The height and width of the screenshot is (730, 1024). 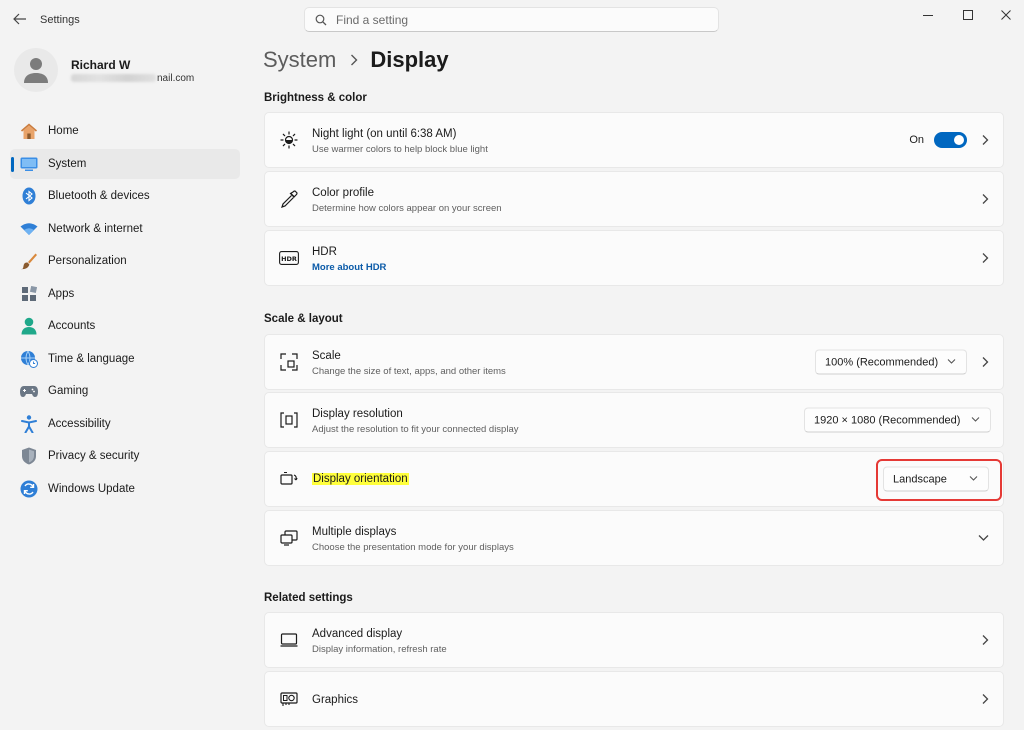 I want to click on hdr-title: HDR, so click(x=324, y=252).